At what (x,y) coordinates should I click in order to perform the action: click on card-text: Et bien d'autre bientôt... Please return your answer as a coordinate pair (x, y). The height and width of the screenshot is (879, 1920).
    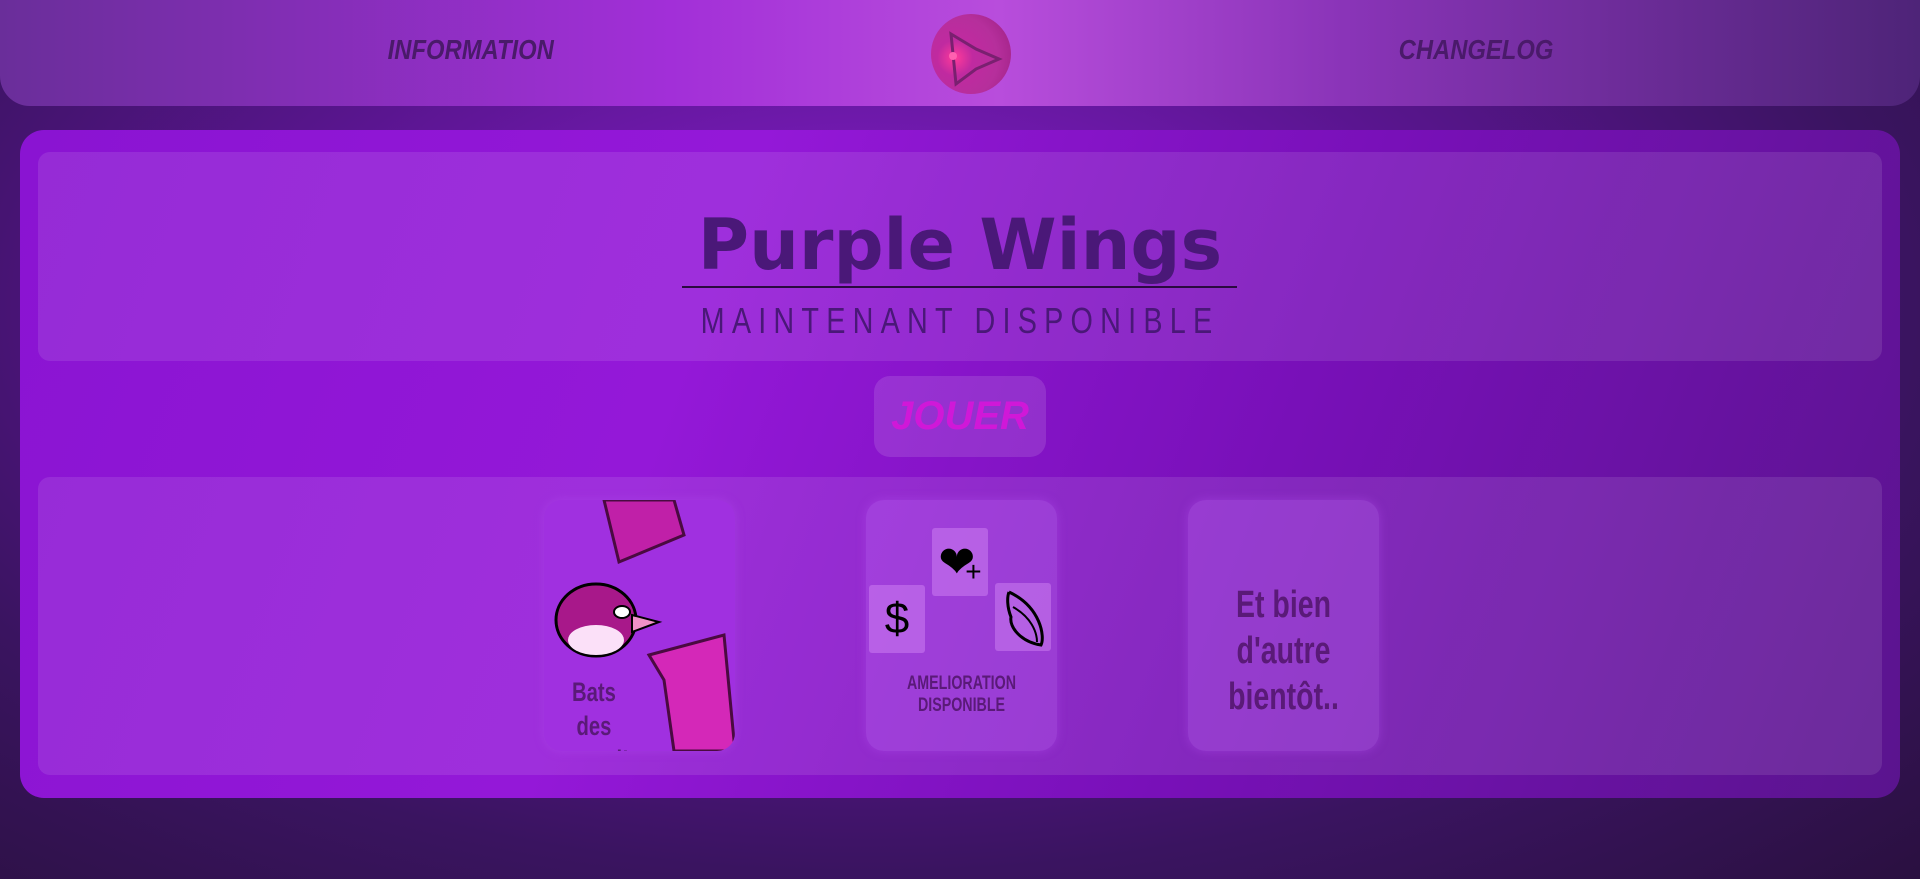
    Looking at the image, I should click on (1283, 651).